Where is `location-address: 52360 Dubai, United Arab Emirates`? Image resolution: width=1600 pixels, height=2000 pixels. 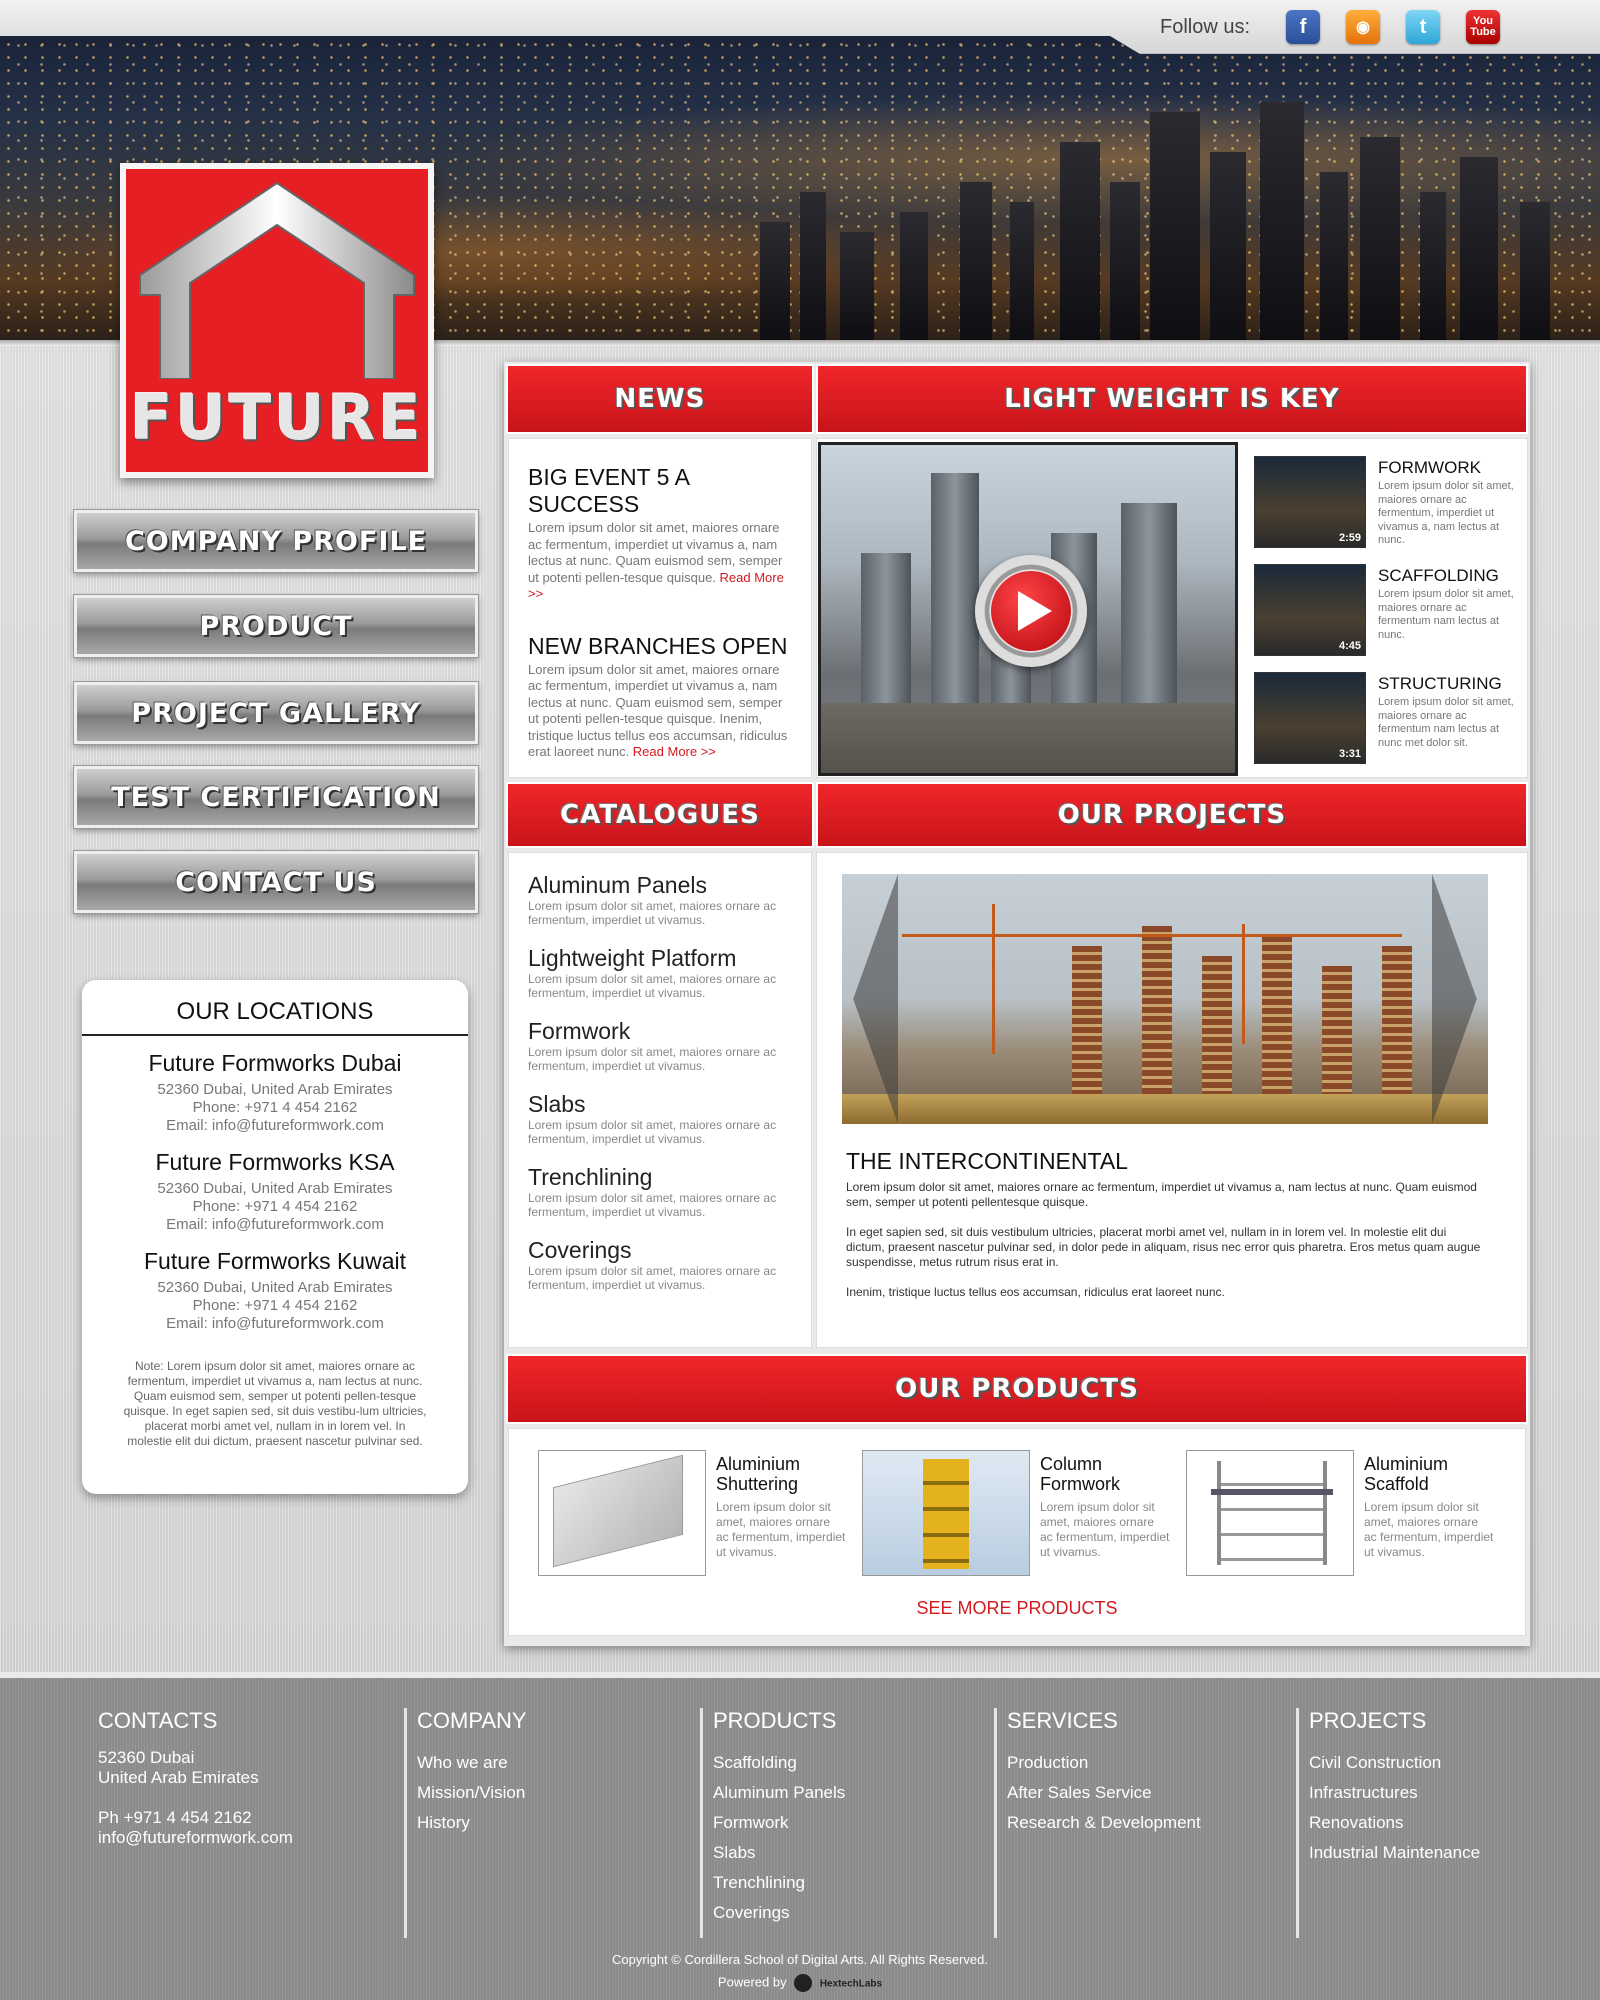
location-address: 52360 Dubai, United Arab Emirates is located at coordinates (275, 1188).